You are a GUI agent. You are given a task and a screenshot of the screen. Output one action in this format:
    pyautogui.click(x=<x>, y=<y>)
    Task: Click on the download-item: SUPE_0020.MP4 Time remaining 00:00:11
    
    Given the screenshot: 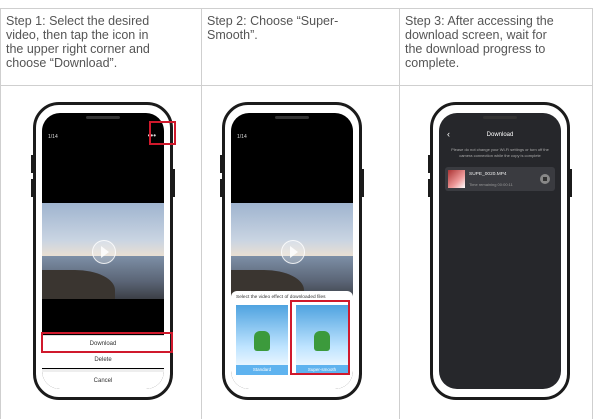 What is the action you would take?
    pyautogui.click(x=500, y=179)
    